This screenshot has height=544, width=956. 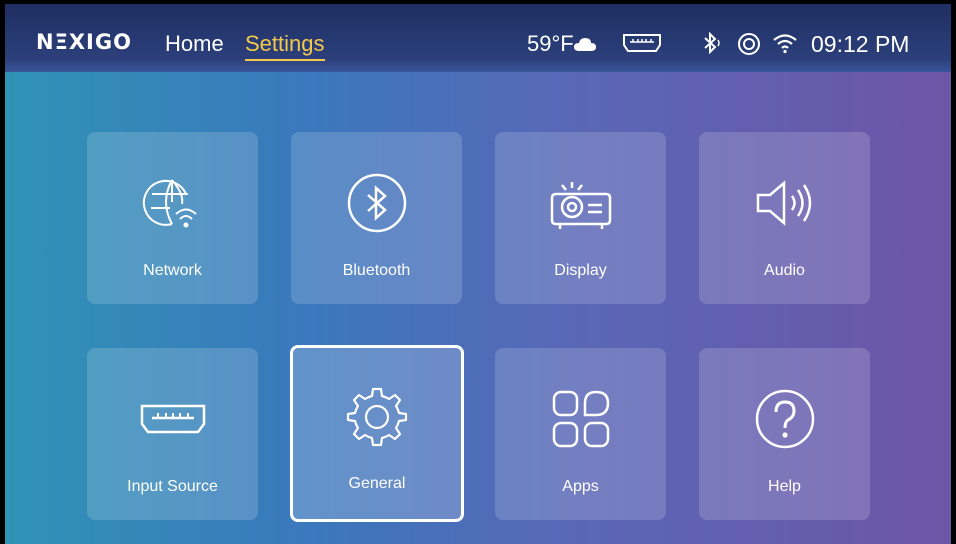 What do you see at coordinates (580, 486) in the screenshot?
I see `tile-label: Apps` at bounding box center [580, 486].